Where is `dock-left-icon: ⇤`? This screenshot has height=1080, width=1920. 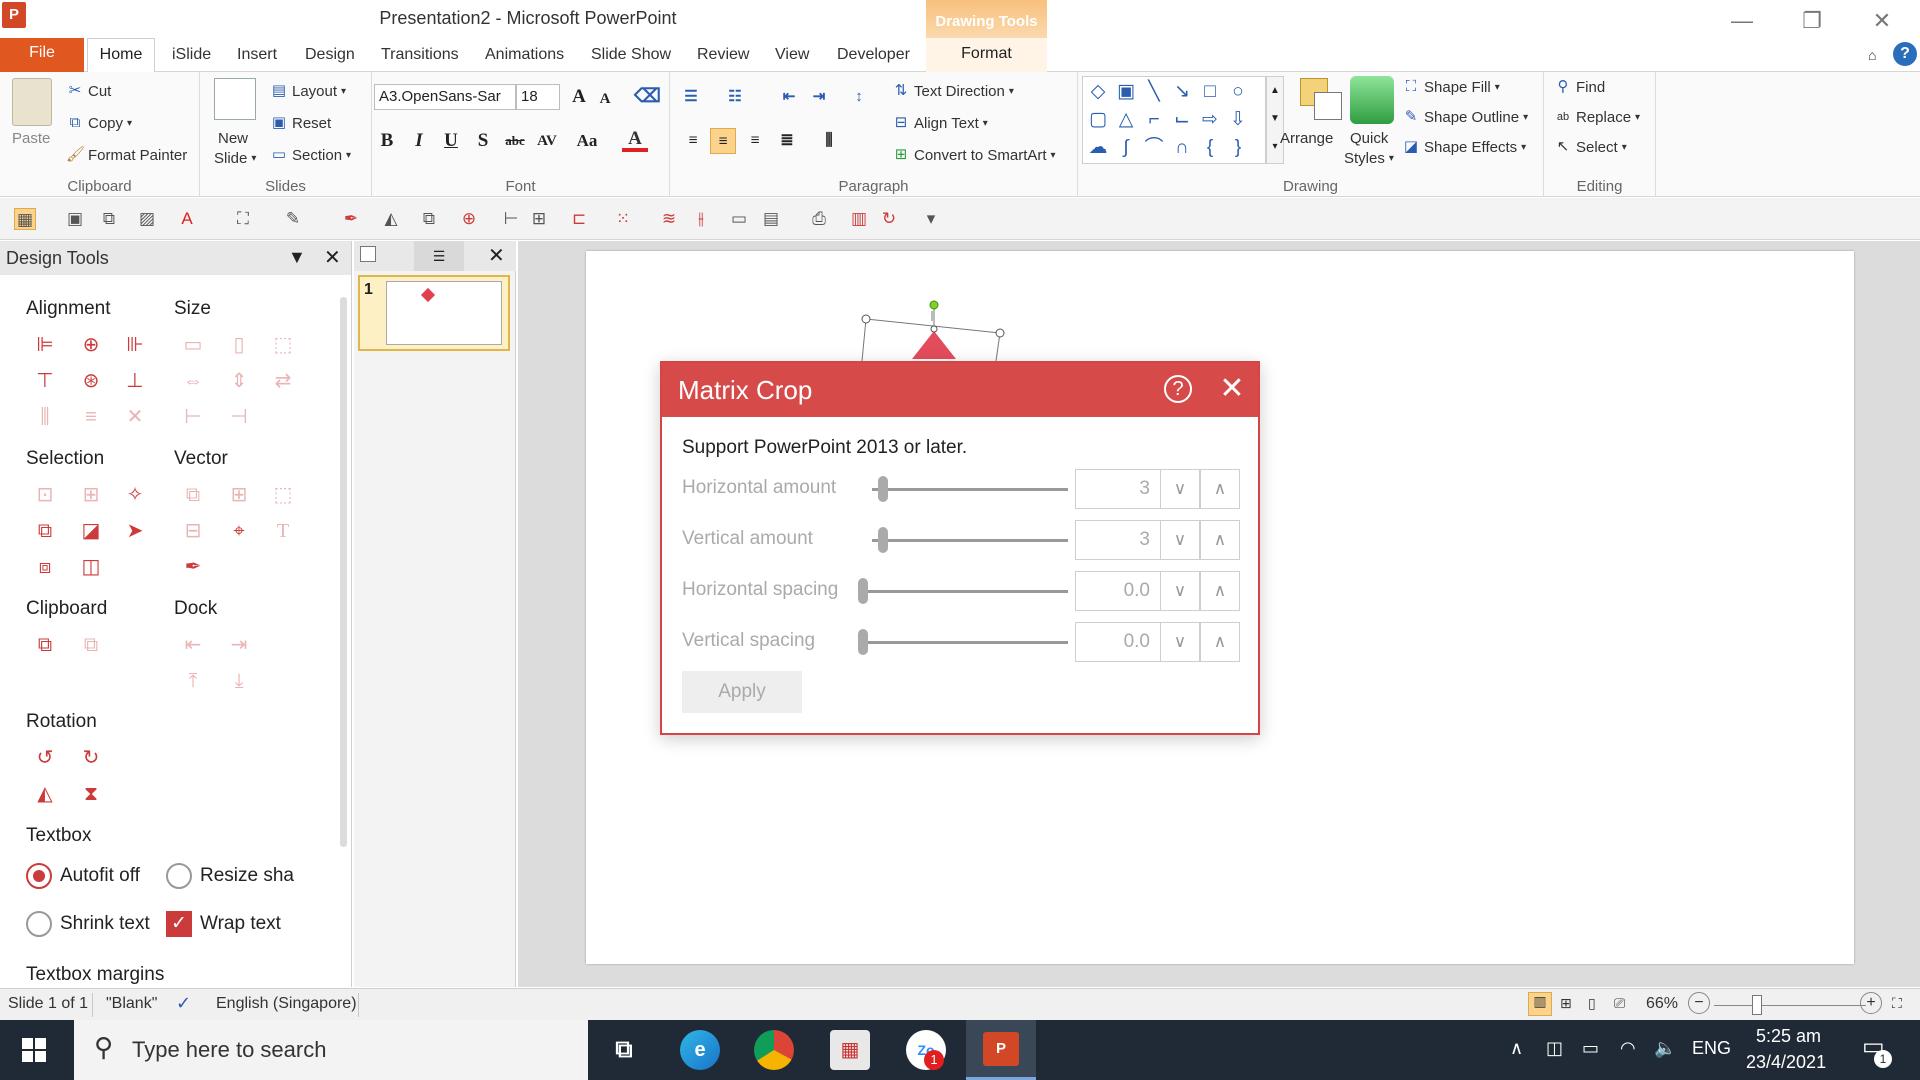
dock-left-icon: ⇤ is located at coordinates (193, 645).